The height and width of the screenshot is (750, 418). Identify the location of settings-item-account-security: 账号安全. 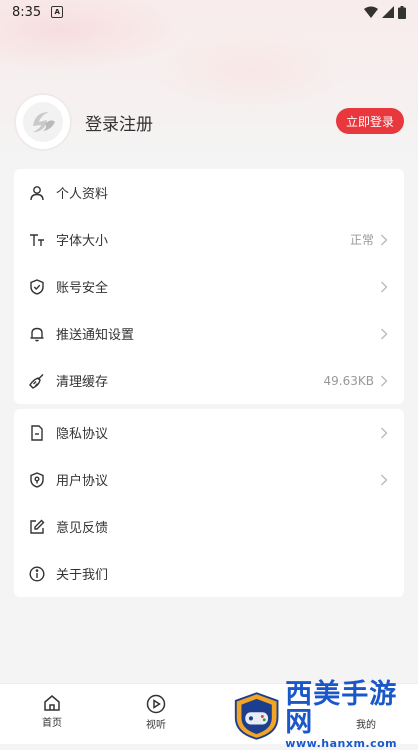
(209, 286).